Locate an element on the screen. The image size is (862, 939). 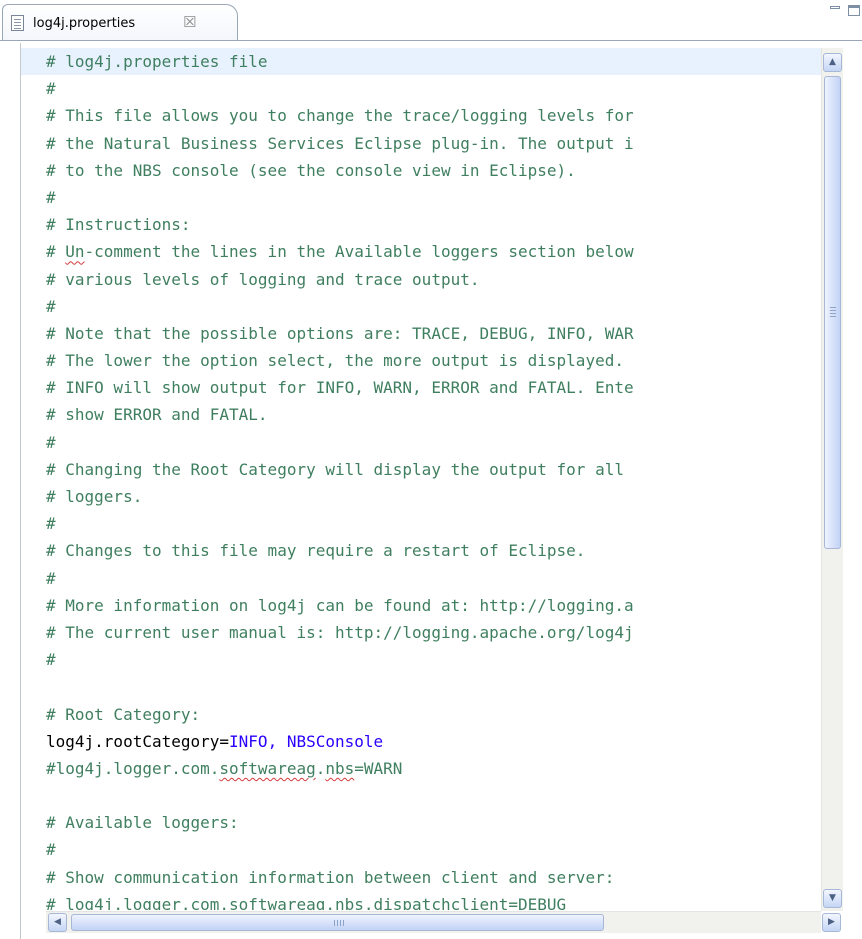
scroll-down-button: ▼ is located at coordinates (832, 898).